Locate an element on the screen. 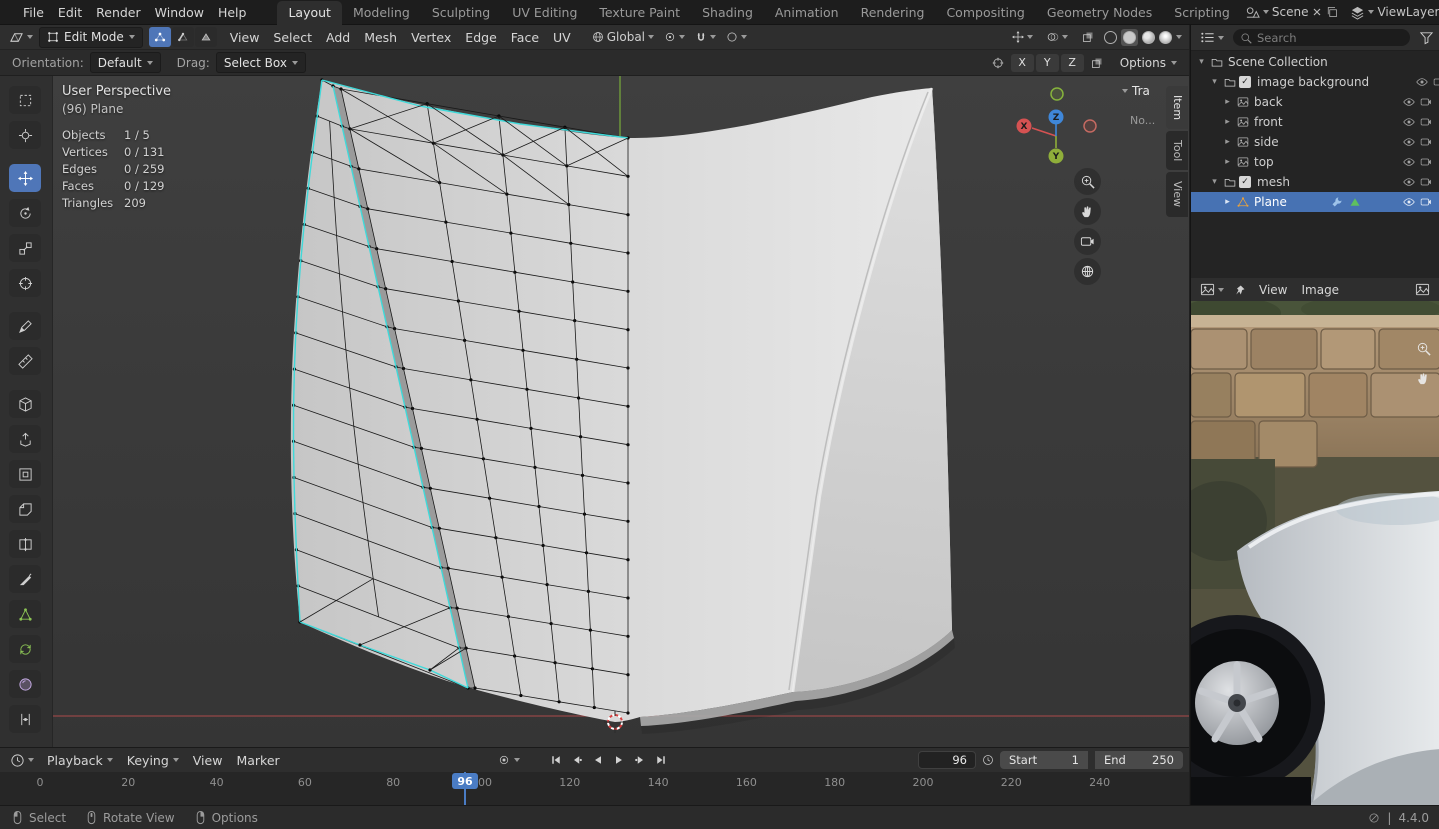 This screenshot has height=829, width=1439. camera-view-button is located at coordinates (1087, 241).